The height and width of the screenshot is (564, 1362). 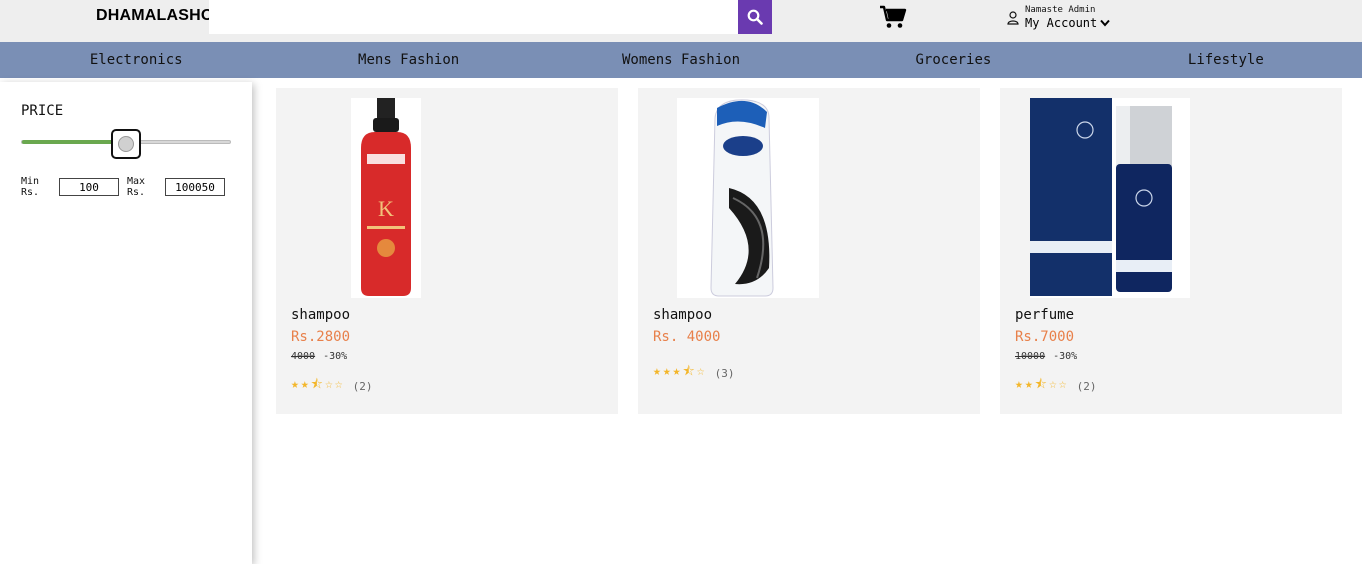 What do you see at coordinates (724, 373) in the screenshot?
I see `rating-count: (3)` at bounding box center [724, 373].